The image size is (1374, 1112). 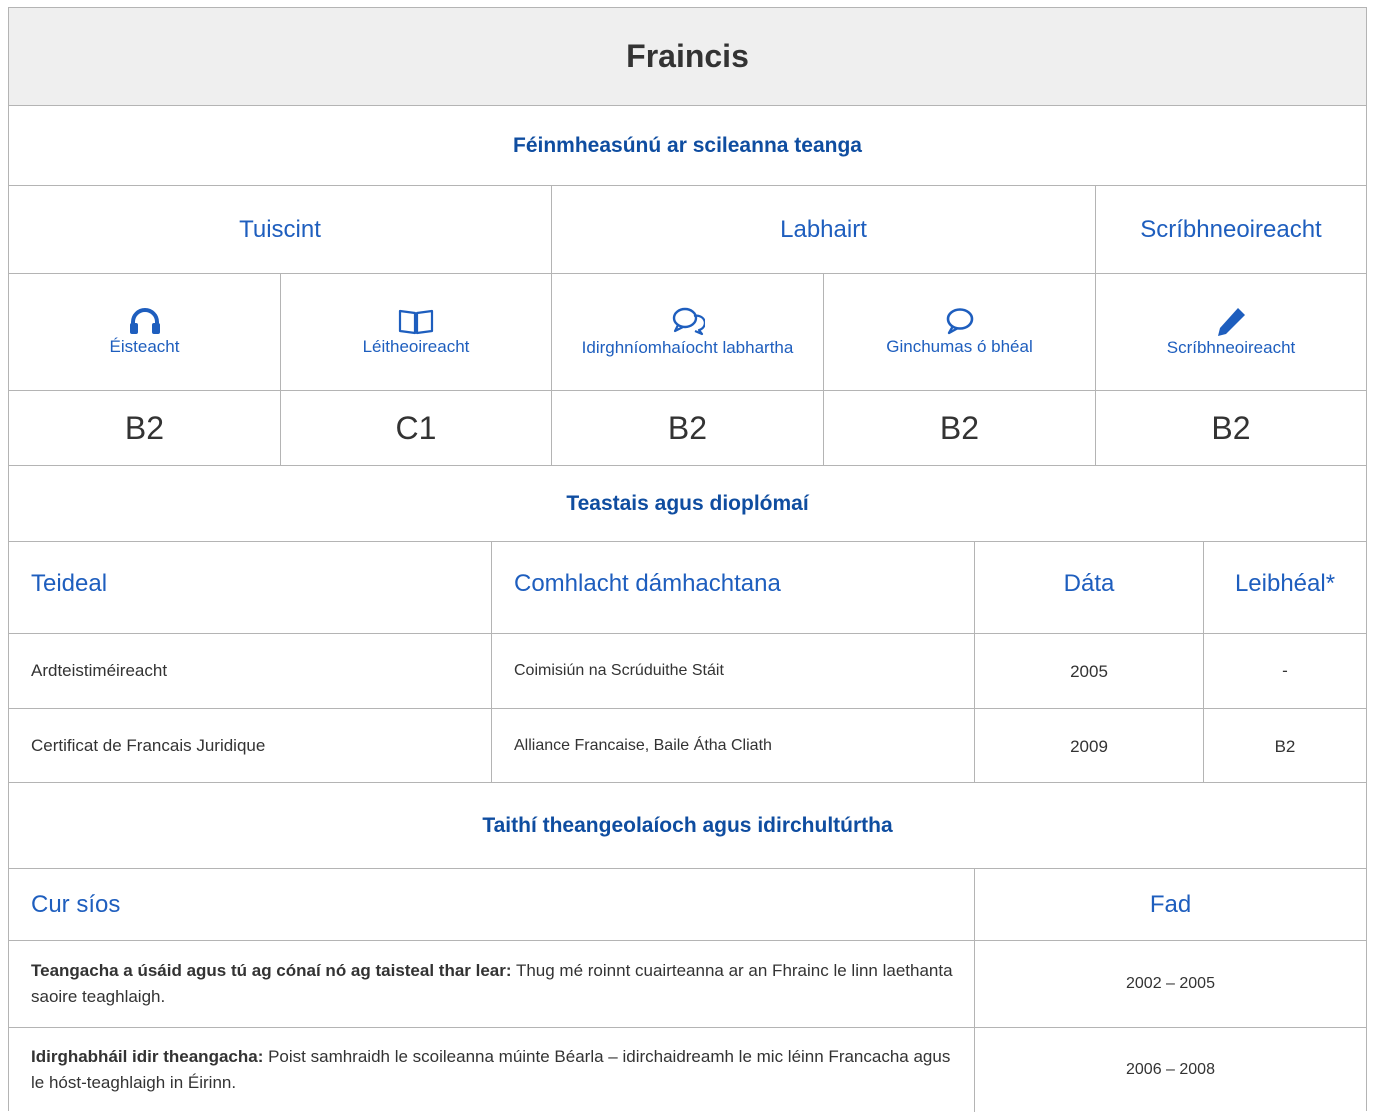 What do you see at coordinates (959, 321) in the screenshot?
I see `speech-bubble-icon` at bounding box center [959, 321].